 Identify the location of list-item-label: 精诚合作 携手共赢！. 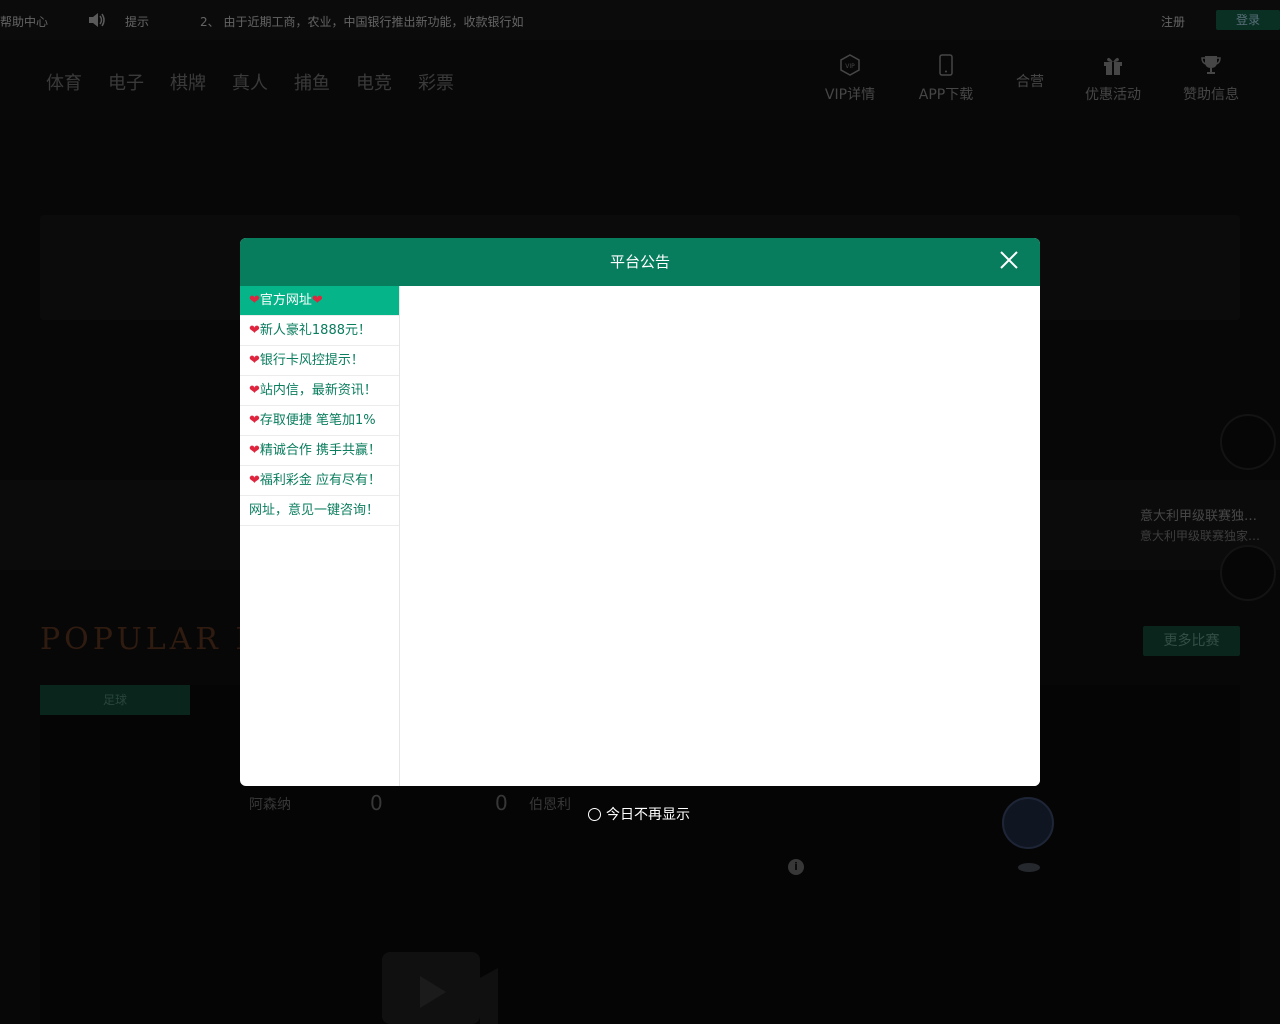
(320, 450).